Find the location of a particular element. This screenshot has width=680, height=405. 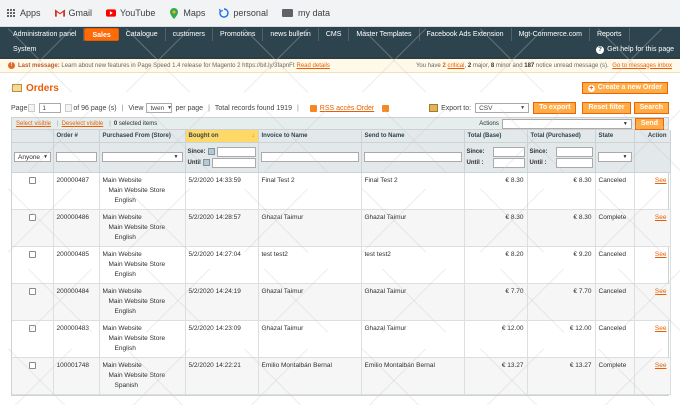

export-format-select: CSV ▼ is located at coordinates (502, 108).